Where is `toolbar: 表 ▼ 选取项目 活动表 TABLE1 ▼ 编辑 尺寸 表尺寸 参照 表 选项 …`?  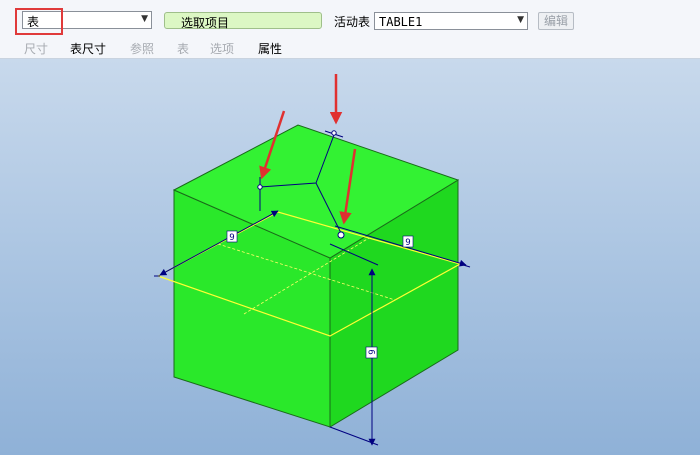 toolbar: 表 ▼ 选取项目 活动表 TABLE1 ▼ 编辑 尺寸 表尺寸 参照 表 选项 … is located at coordinates (350, 29).